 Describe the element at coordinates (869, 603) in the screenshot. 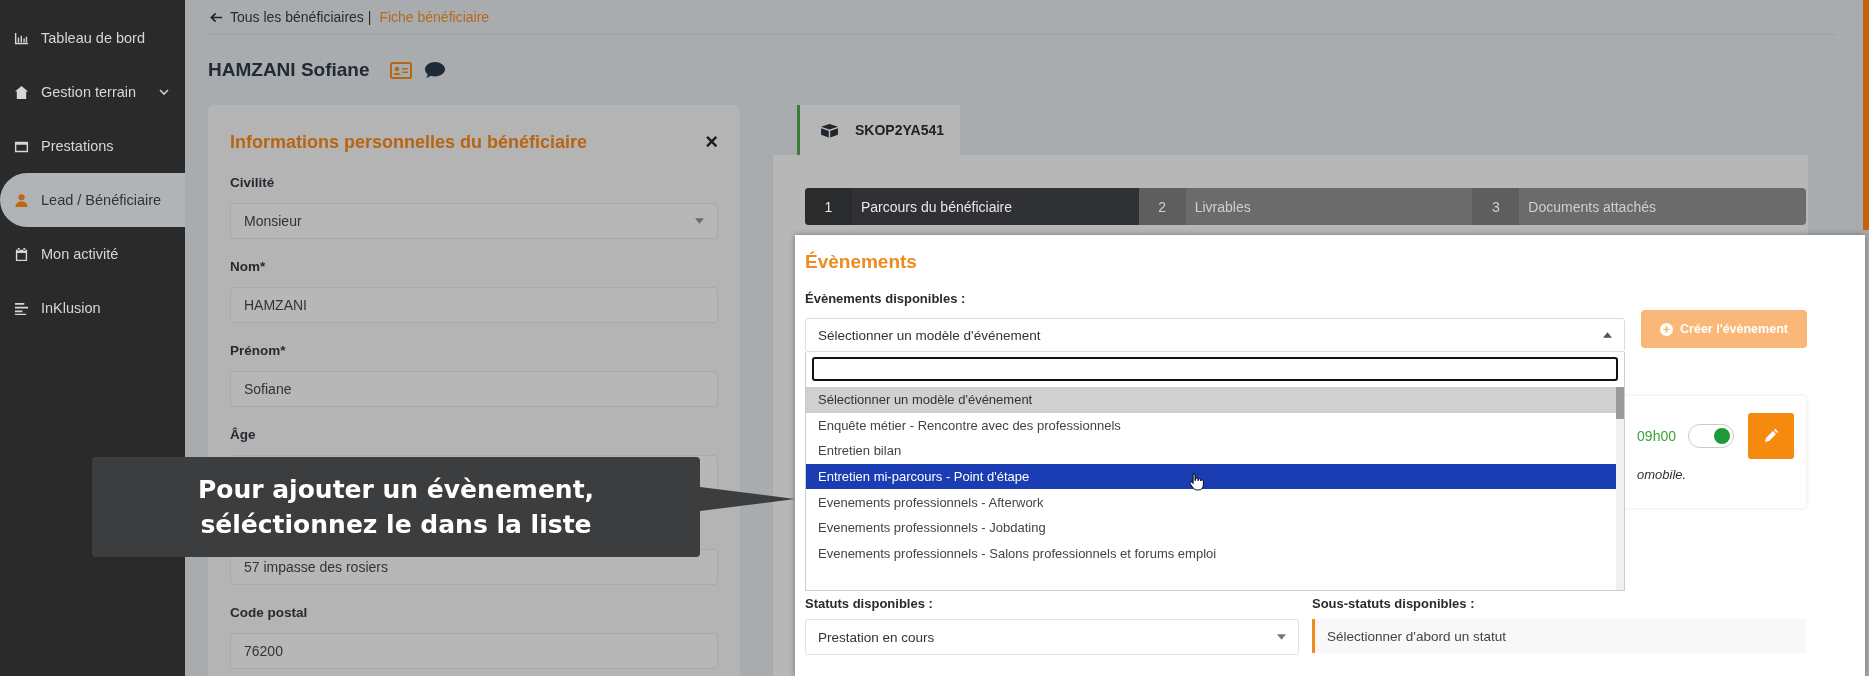

I see `field-label: Statuts disponibles :` at that location.